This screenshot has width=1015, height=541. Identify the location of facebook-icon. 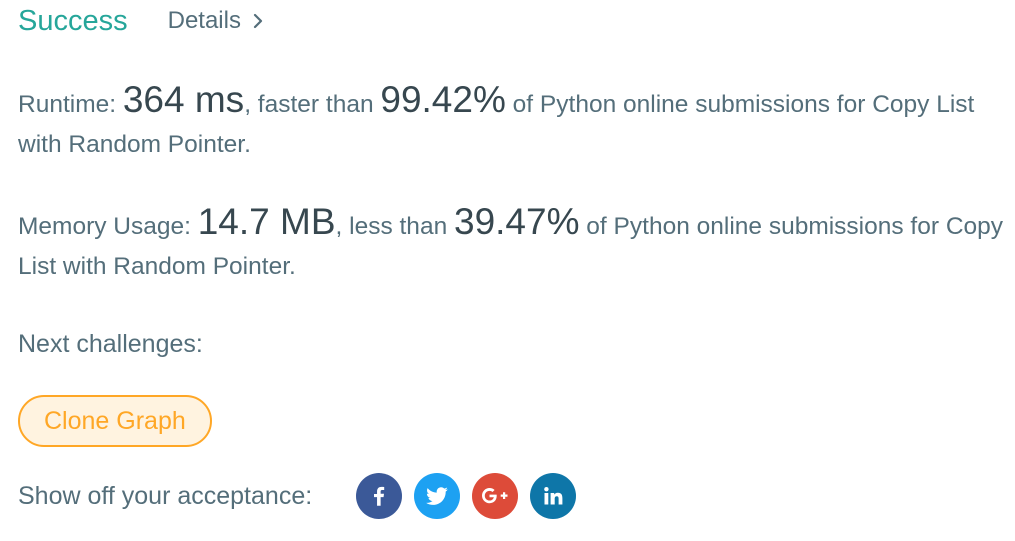
(379, 496).